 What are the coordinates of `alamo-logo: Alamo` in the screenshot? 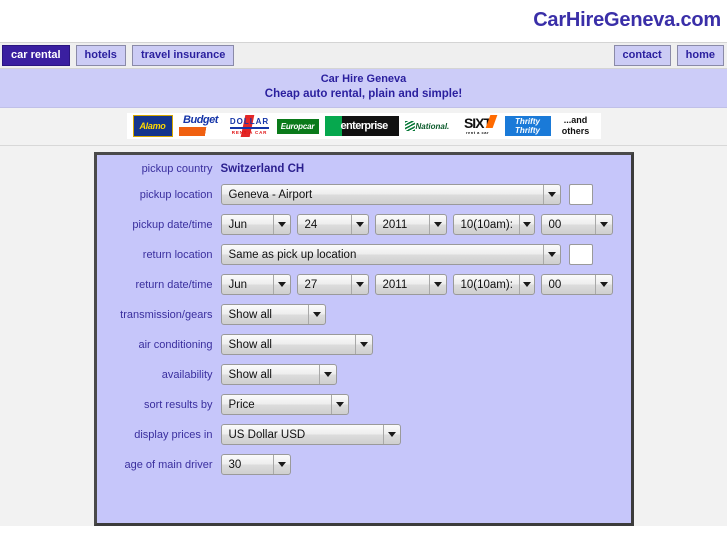 It's located at (152, 126).